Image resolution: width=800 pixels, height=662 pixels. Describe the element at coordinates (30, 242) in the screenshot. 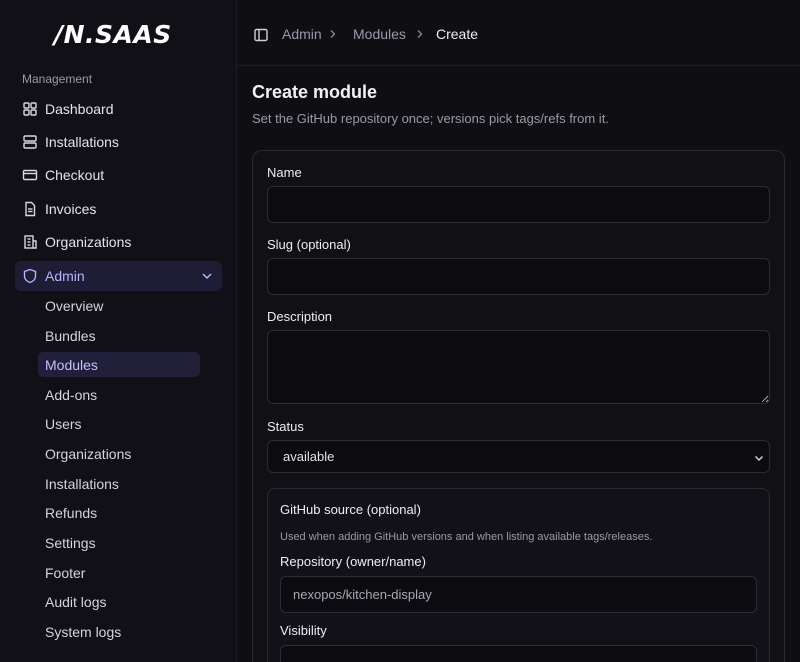

I see `building-icon` at that location.